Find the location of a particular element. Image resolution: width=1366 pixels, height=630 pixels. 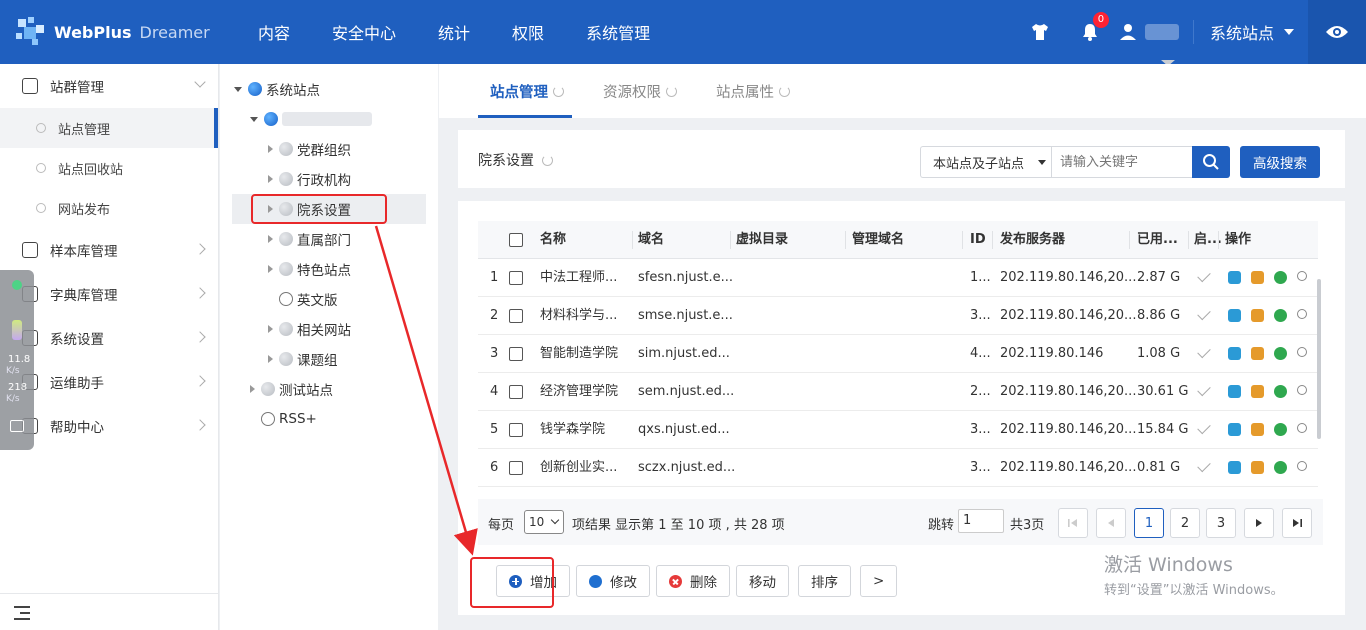

advanced-search-button: 高级搜索 is located at coordinates (1280, 162).